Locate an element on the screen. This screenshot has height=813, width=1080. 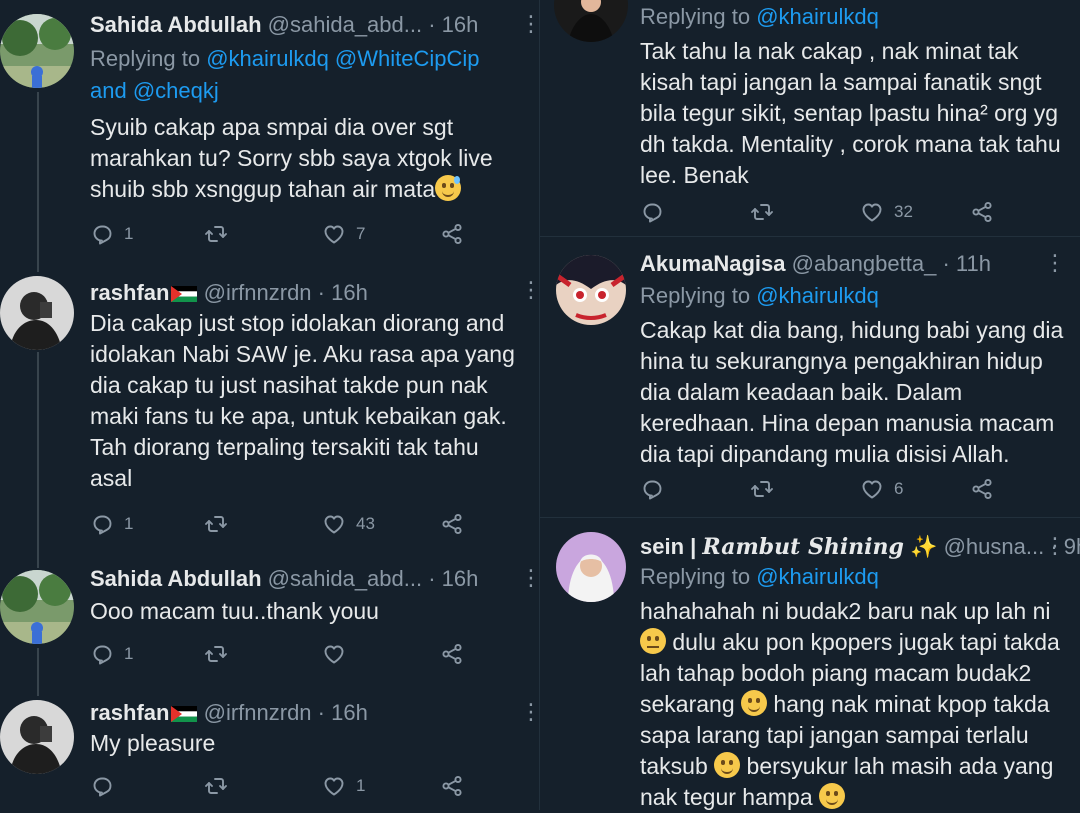
like-count: 6 is located at coordinates (899, 488).